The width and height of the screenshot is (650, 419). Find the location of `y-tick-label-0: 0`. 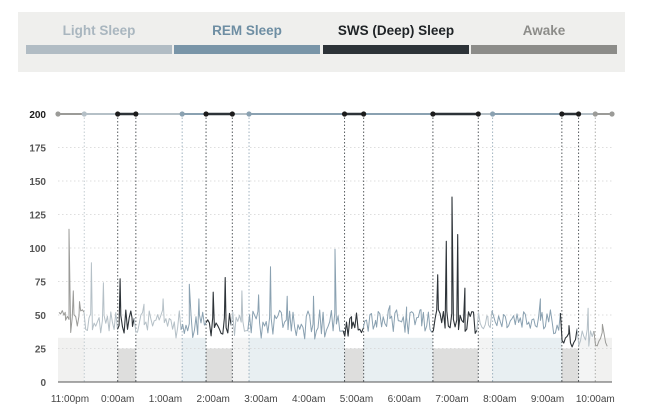

y-tick-label-0: 0 is located at coordinates (43, 383).